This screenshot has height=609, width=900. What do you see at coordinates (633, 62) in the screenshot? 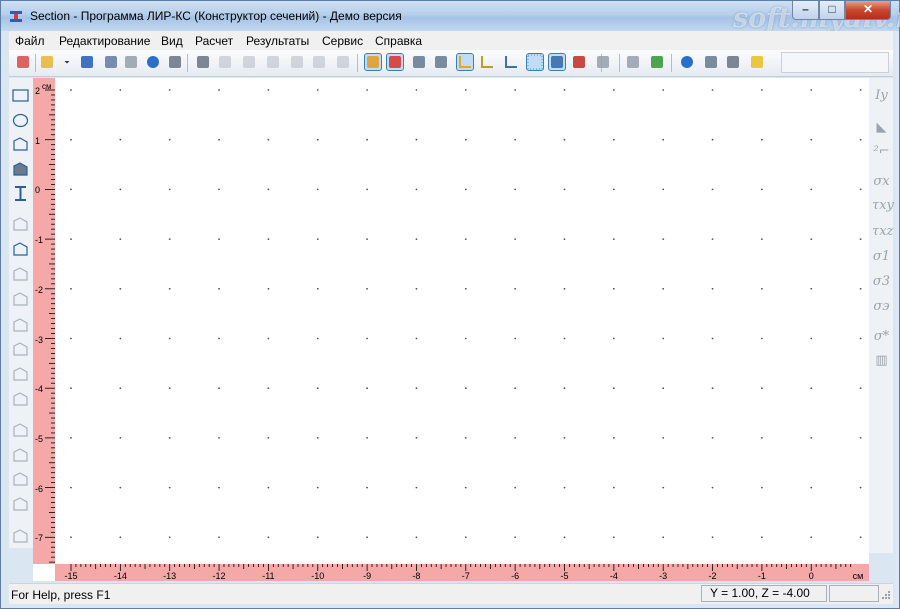
I see `binoculars-icon` at bounding box center [633, 62].